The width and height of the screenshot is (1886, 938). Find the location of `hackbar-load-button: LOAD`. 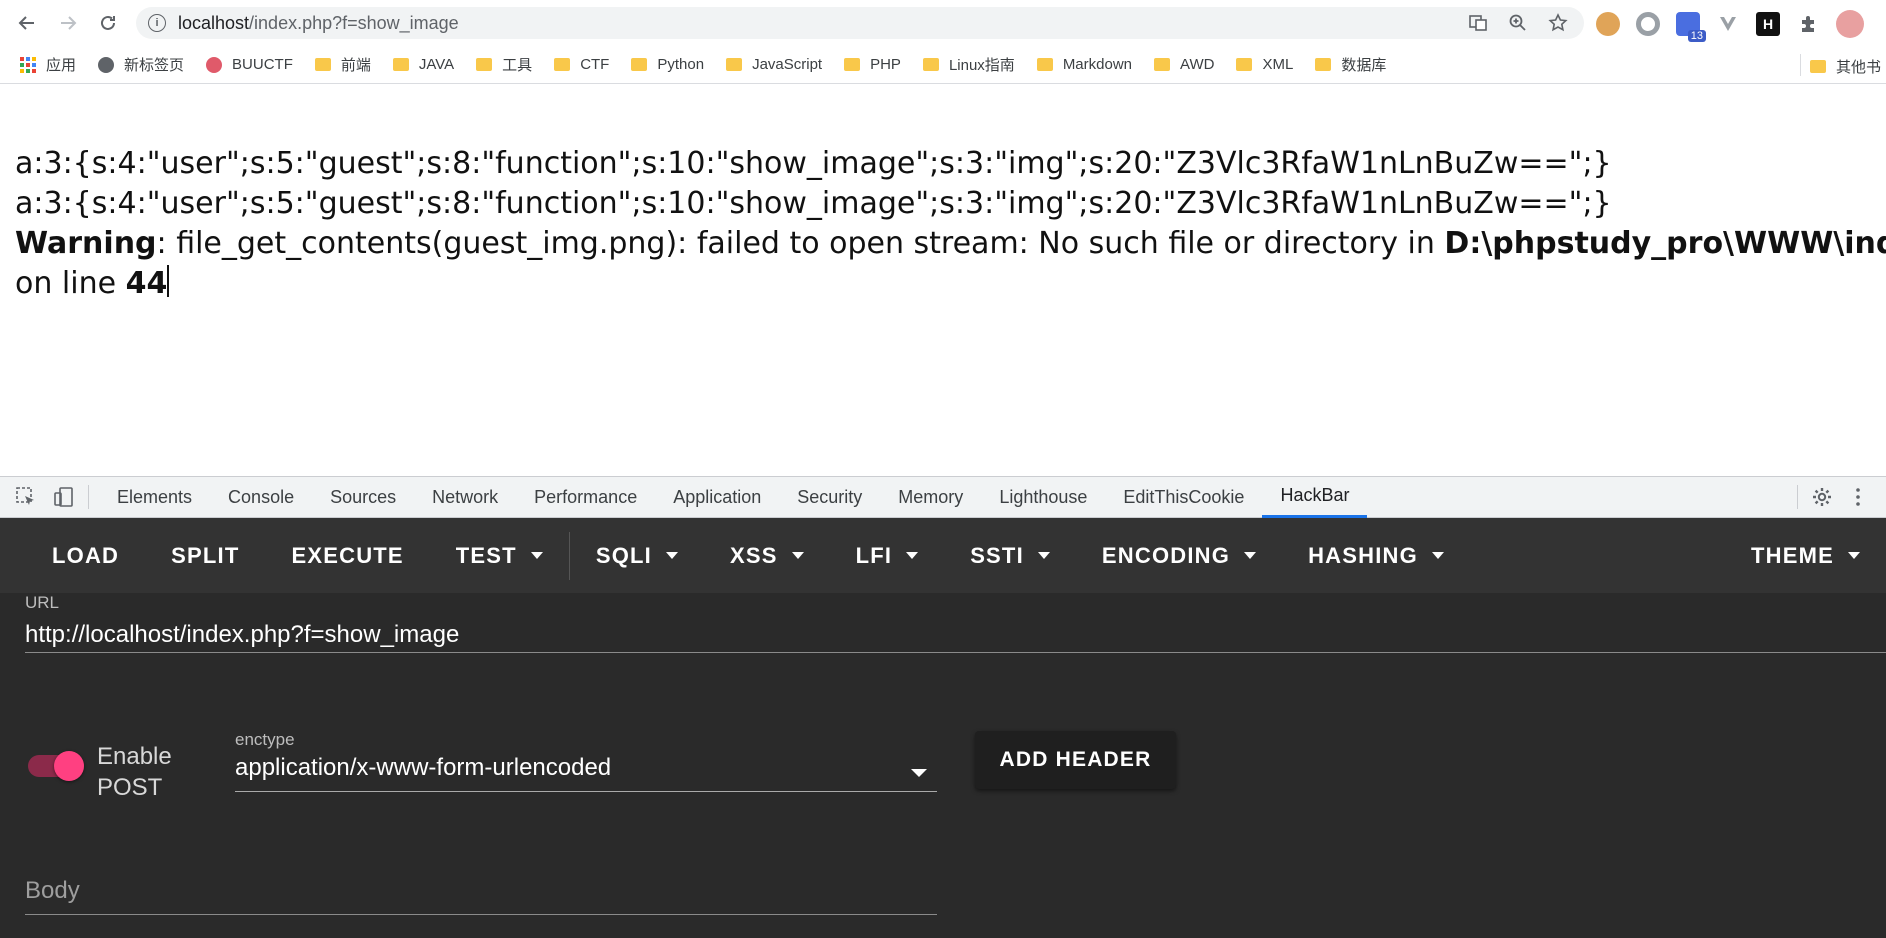

hackbar-load-button: LOAD is located at coordinates (85, 555).